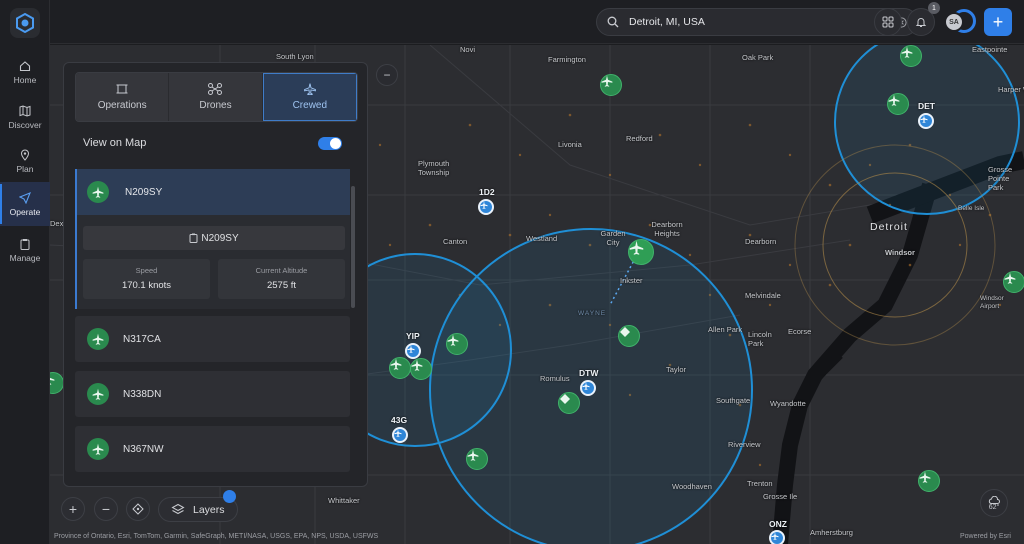 The height and width of the screenshot is (544, 1024). What do you see at coordinates (631, 280) in the screenshot?
I see `place-label: Inkster` at bounding box center [631, 280].